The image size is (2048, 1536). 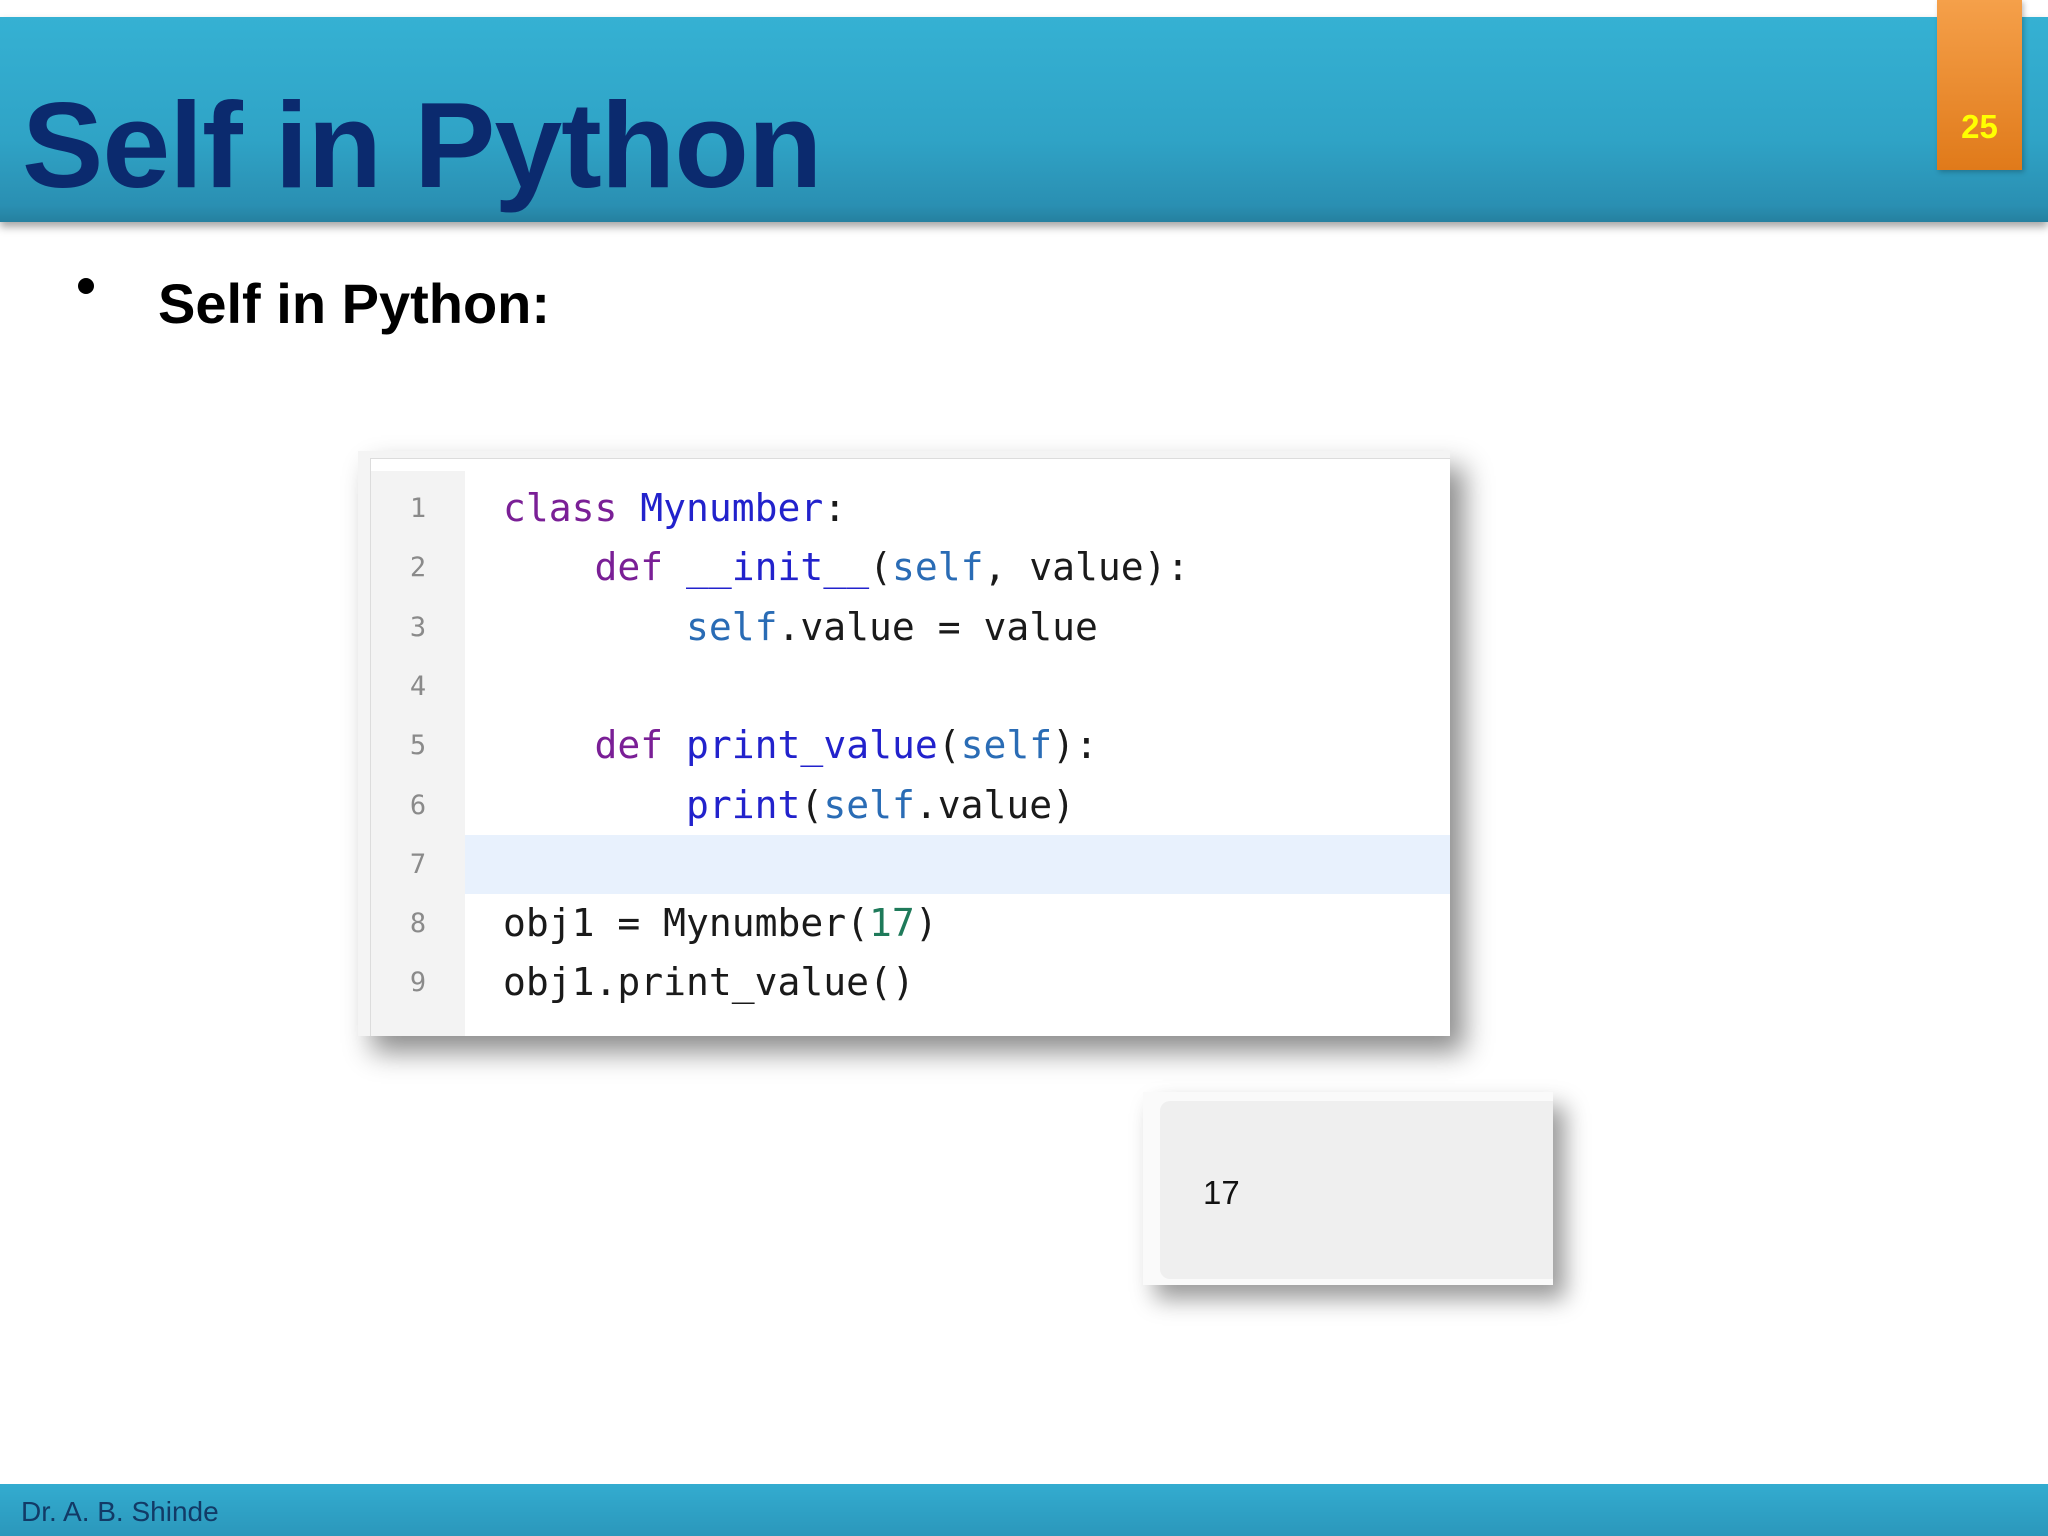 I want to click on code-line: 4, so click(x=910, y=686).